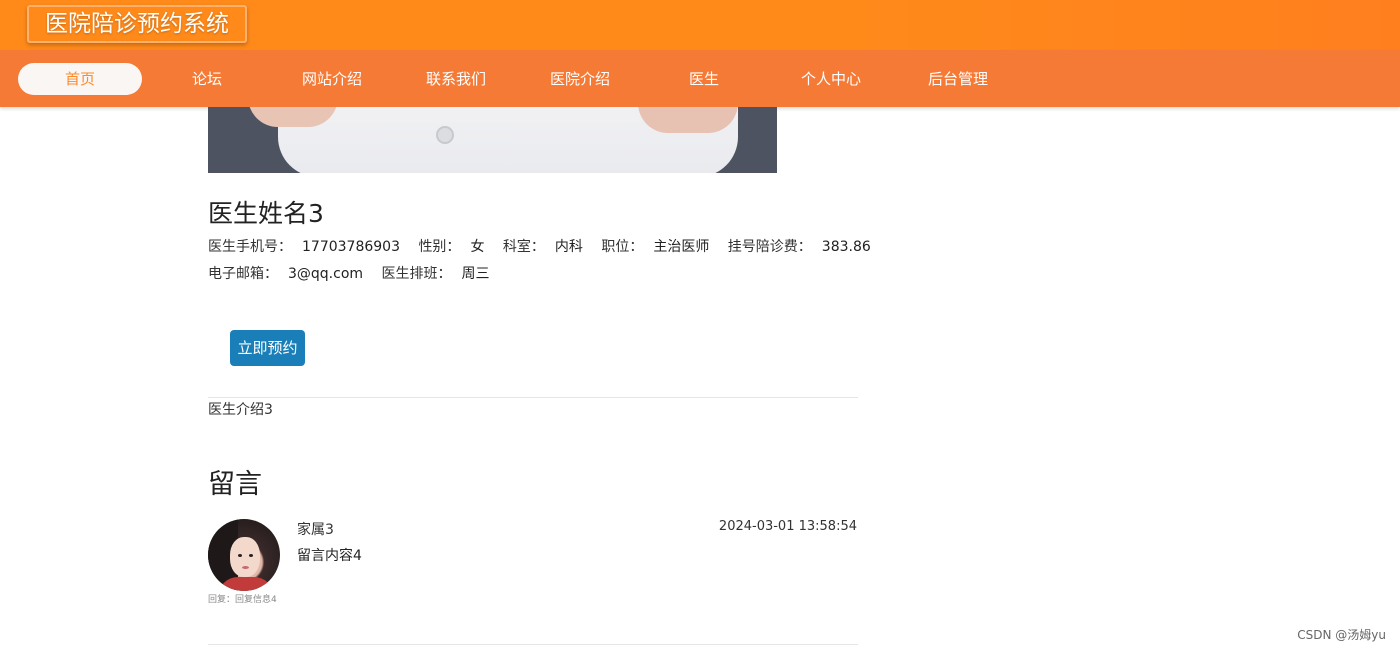  What do you see at coordinates (242, 600) in the screenshot?
I see `comment-reply: 回复：回复信息4` at bounding box center [242, 600].